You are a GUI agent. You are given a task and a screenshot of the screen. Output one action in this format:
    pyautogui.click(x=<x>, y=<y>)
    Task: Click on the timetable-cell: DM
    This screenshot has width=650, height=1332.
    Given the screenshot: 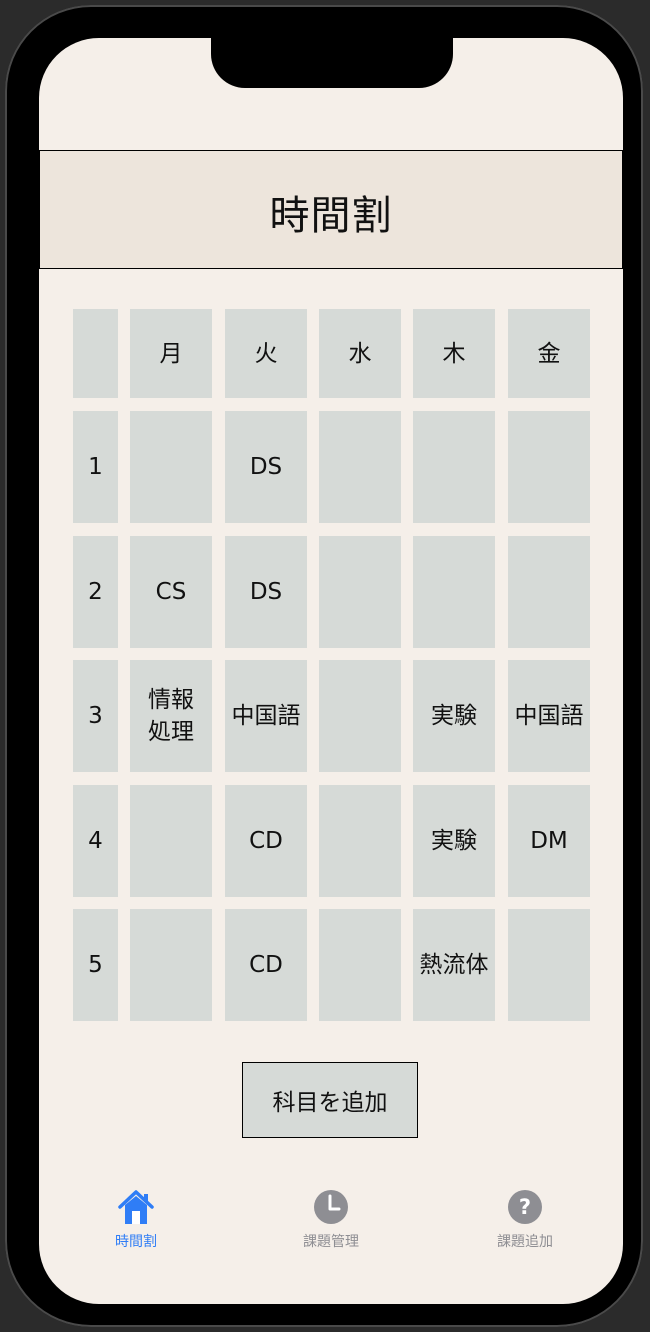 What is the action you would take?
    pyautogui.click(x=549, y=841)
    